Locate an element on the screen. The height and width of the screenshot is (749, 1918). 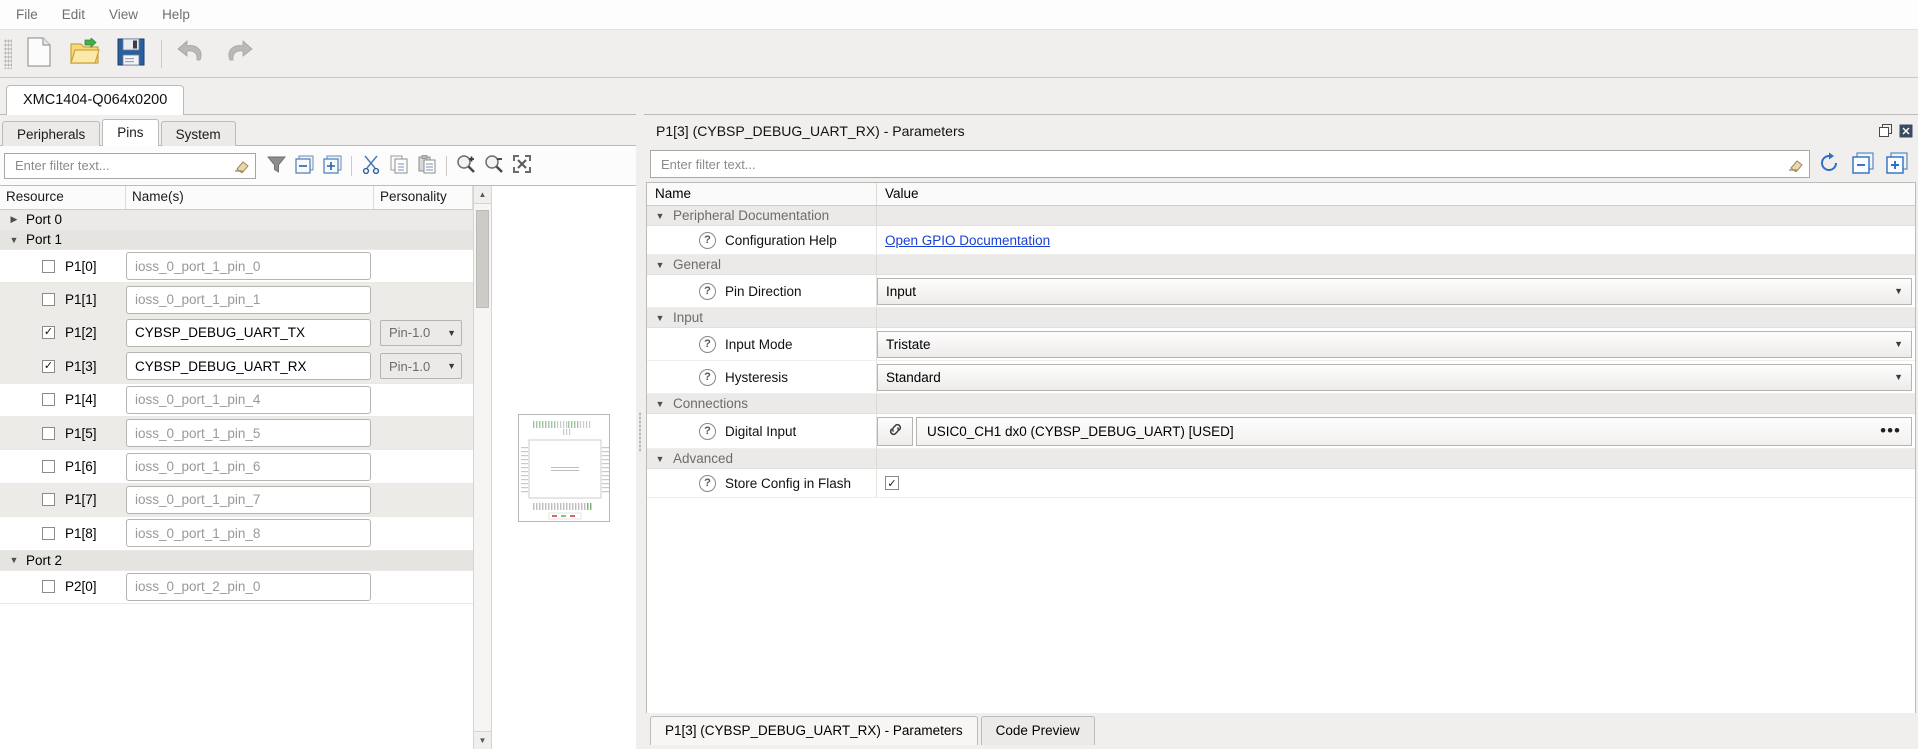
param-group-advanced: ▼ Advanced is located at coordinates (1281, 459).